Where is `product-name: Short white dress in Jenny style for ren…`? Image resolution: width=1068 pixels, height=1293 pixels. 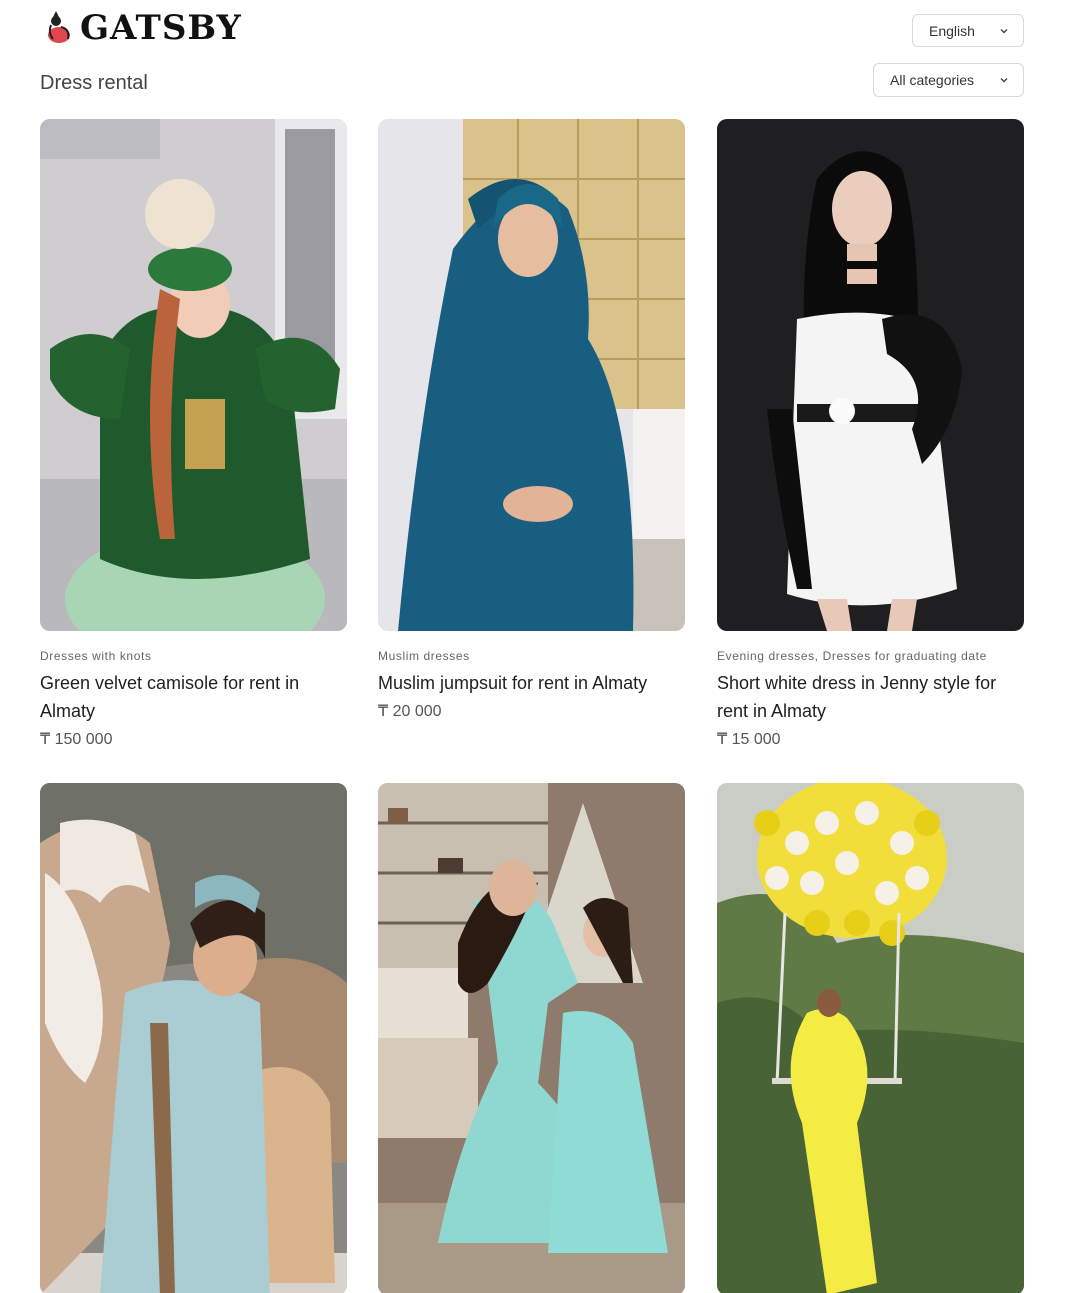 product-name: Short white dress in Jenny style for ren… is located at coordinates (867, 697).